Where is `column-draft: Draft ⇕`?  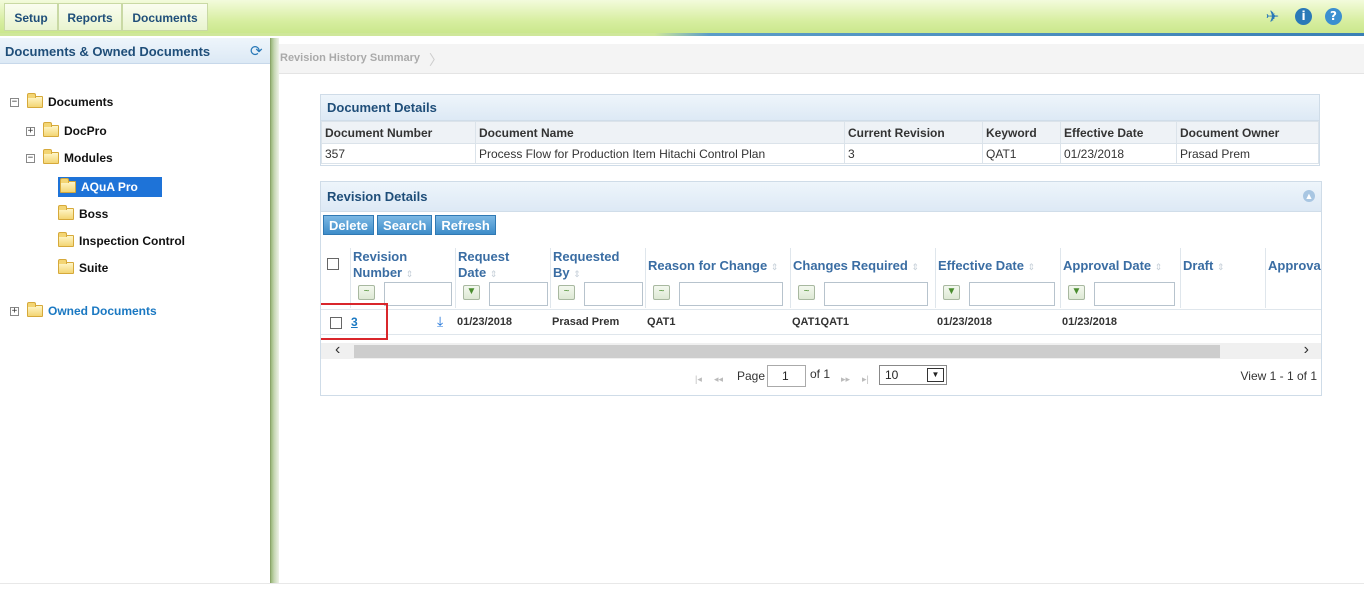 column-draft: Draft ⇕ is located at coordinates (1223, 278).